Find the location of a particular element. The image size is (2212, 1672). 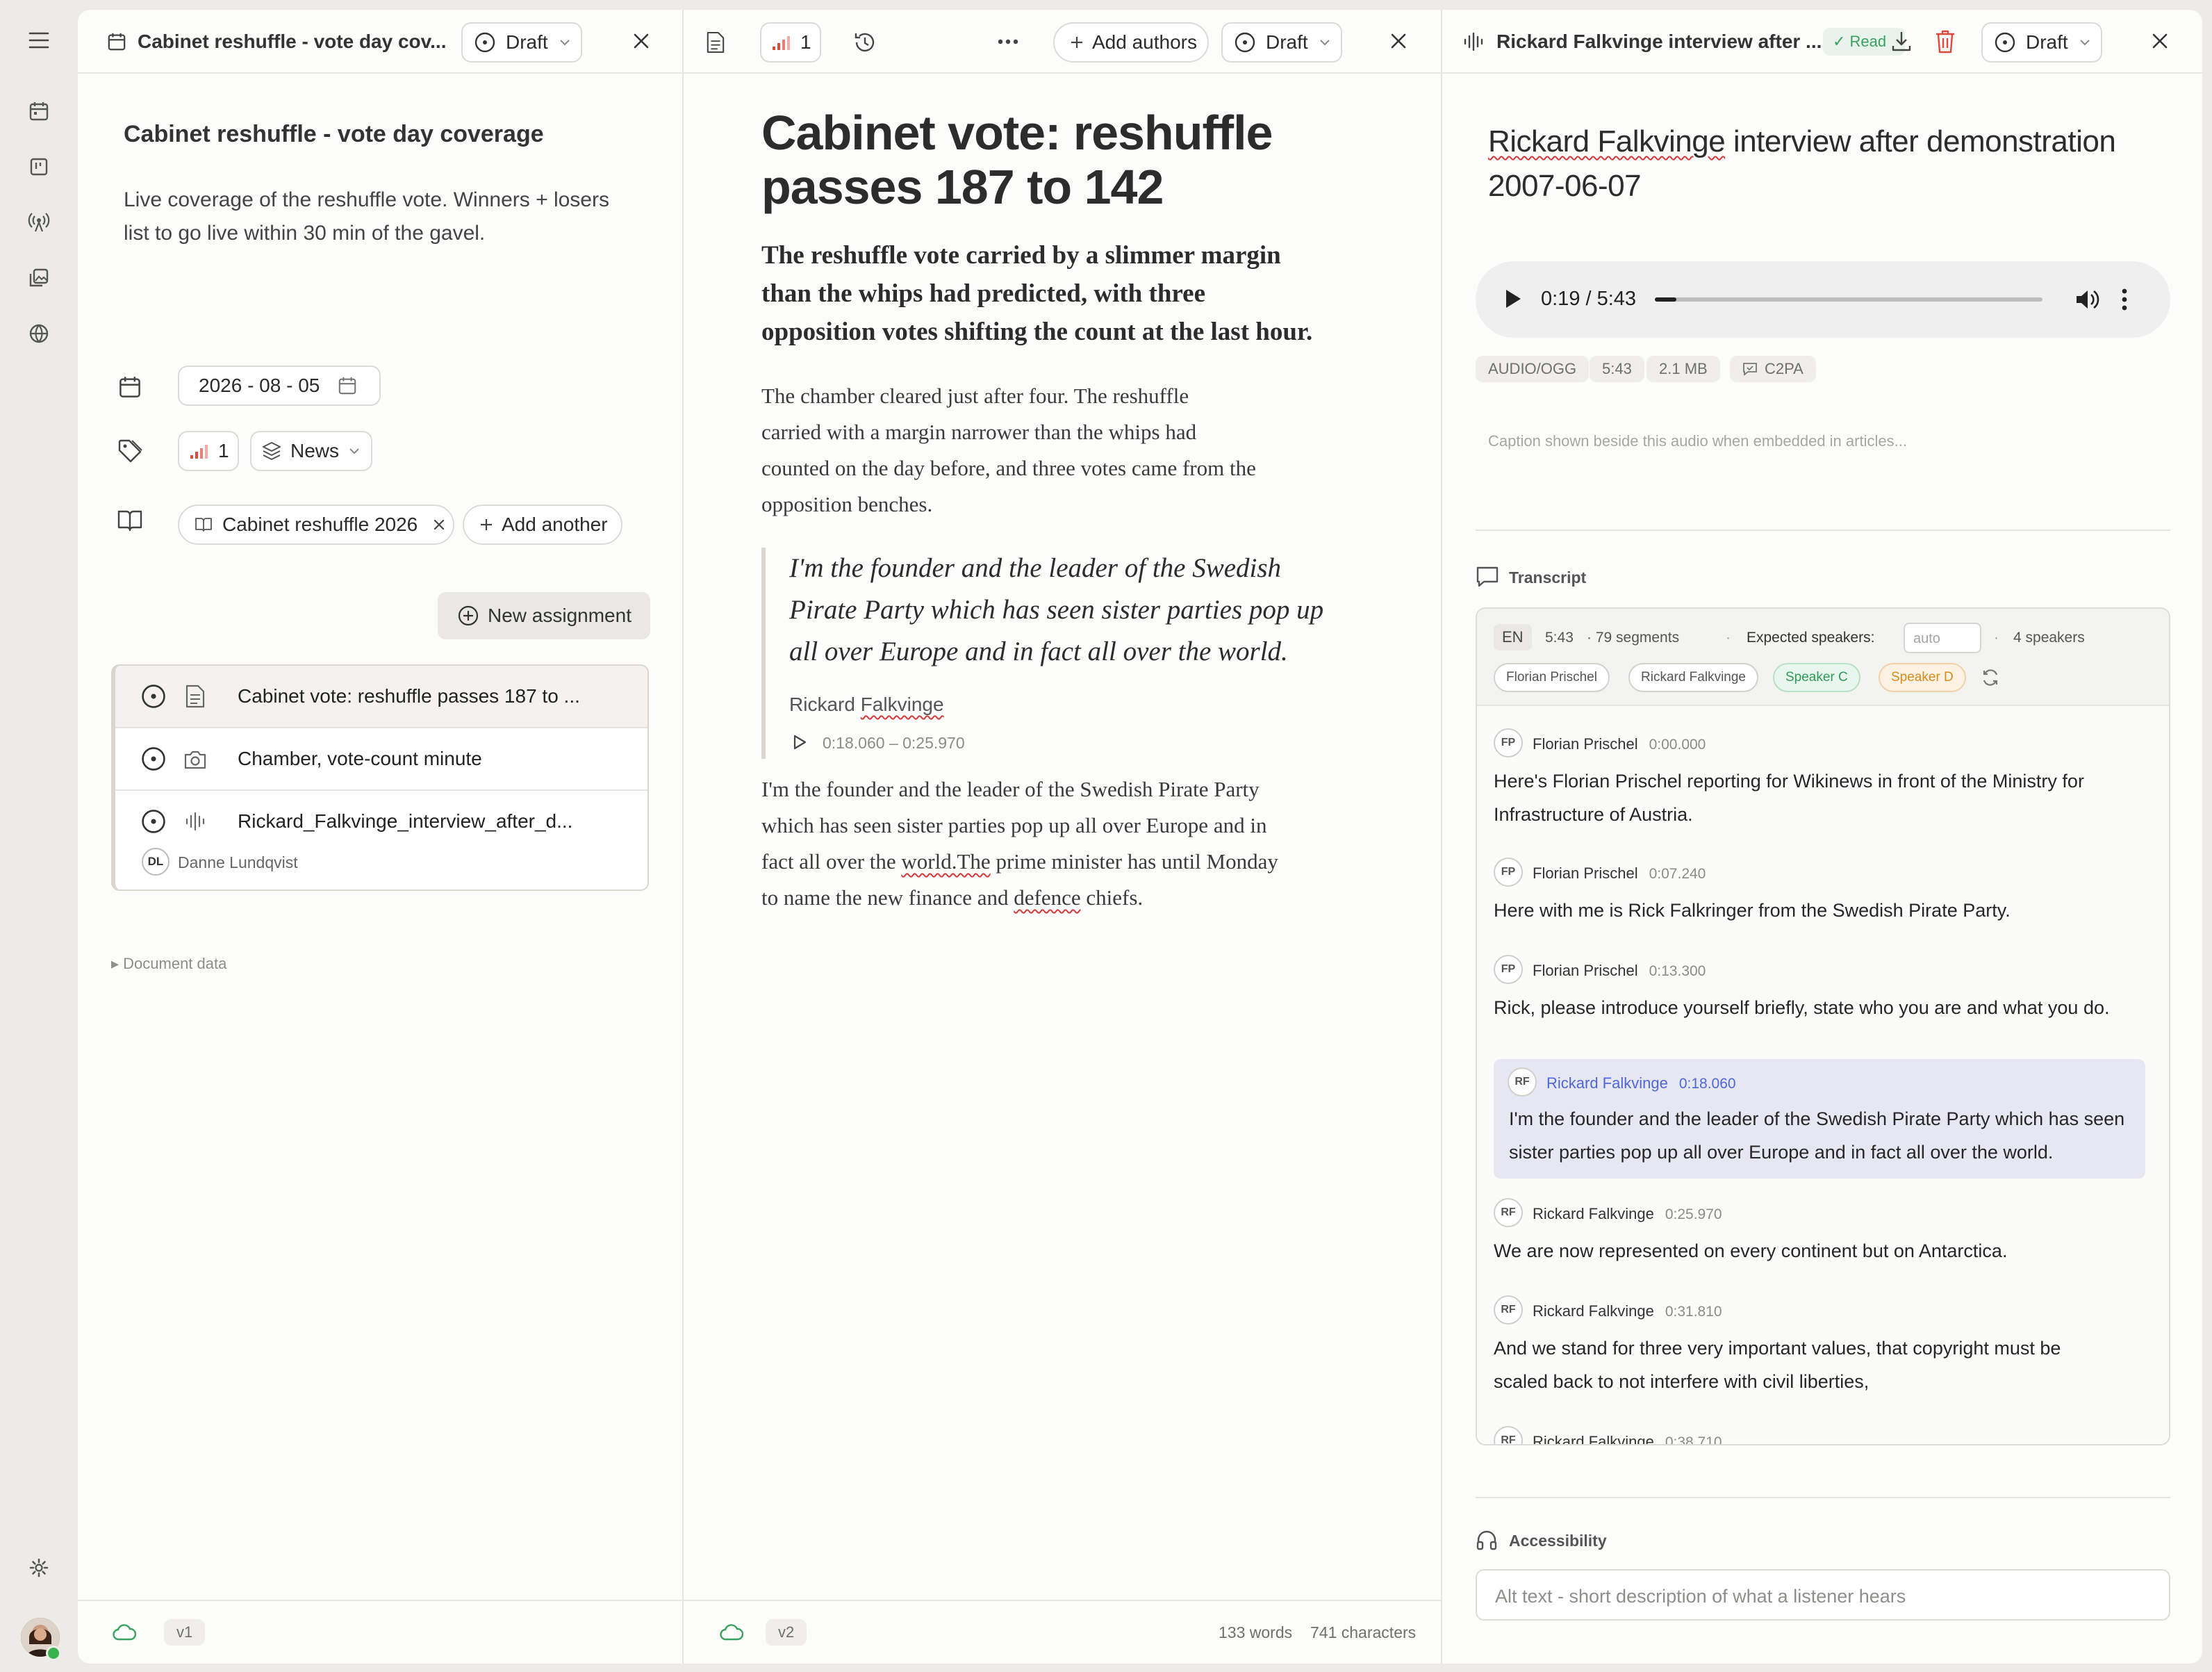

broadcast-icon is located at coordinates (39, 222).